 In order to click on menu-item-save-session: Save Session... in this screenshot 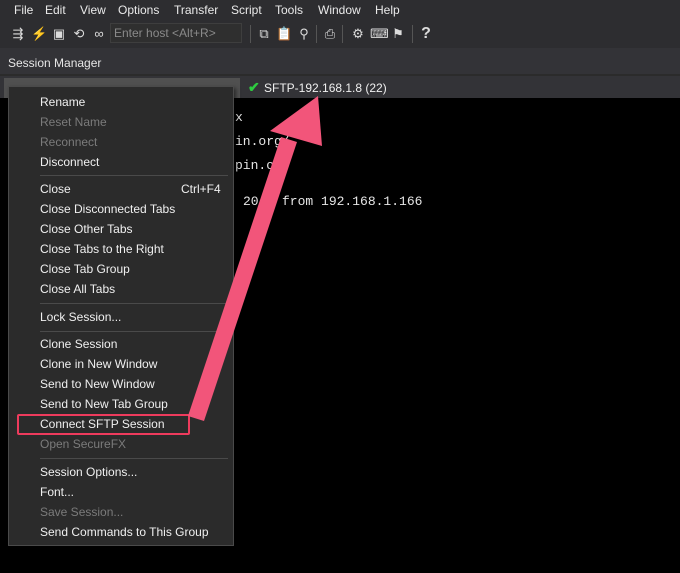, I will do `click(82, 512)`.